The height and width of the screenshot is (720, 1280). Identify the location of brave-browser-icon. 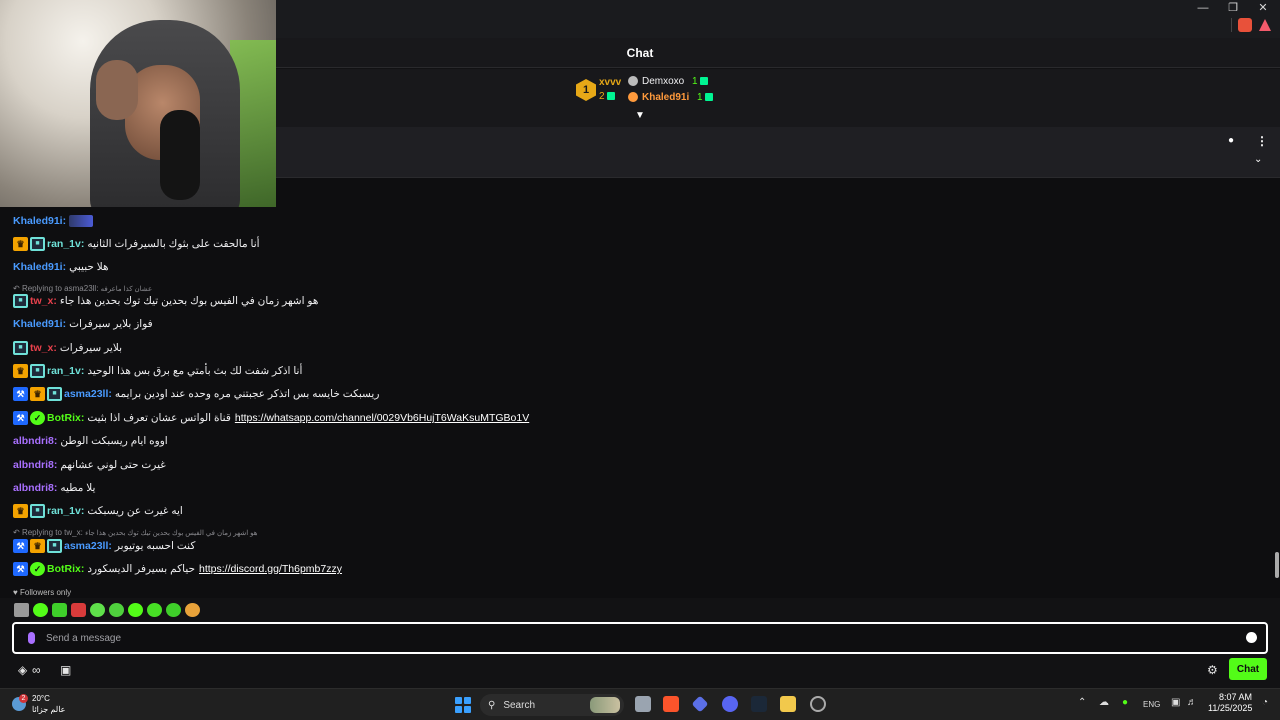
(671, 704).